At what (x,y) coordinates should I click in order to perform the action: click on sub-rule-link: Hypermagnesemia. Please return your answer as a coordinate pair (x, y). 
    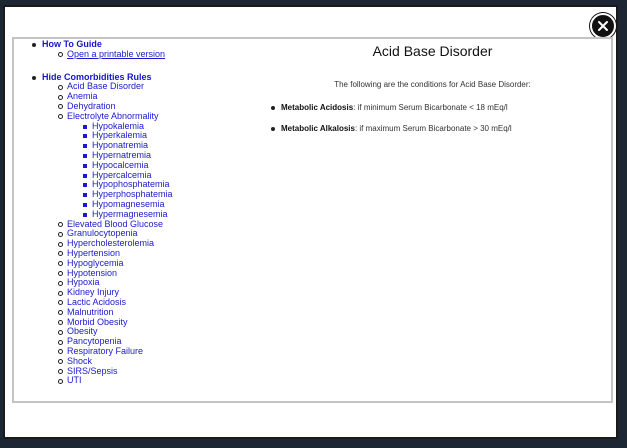
    Looking at the image, I should click on (130, 214).